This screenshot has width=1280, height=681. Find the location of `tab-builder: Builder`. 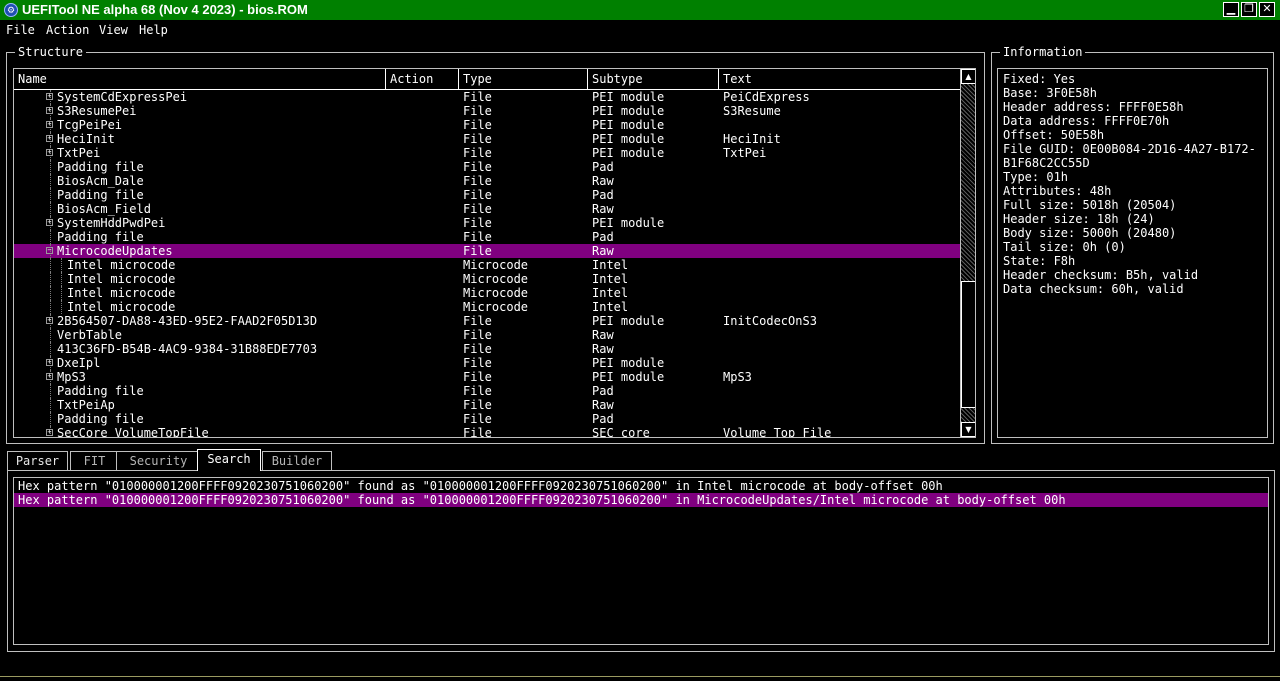

tab-builder: Builder is located at coordinates (297, 460).